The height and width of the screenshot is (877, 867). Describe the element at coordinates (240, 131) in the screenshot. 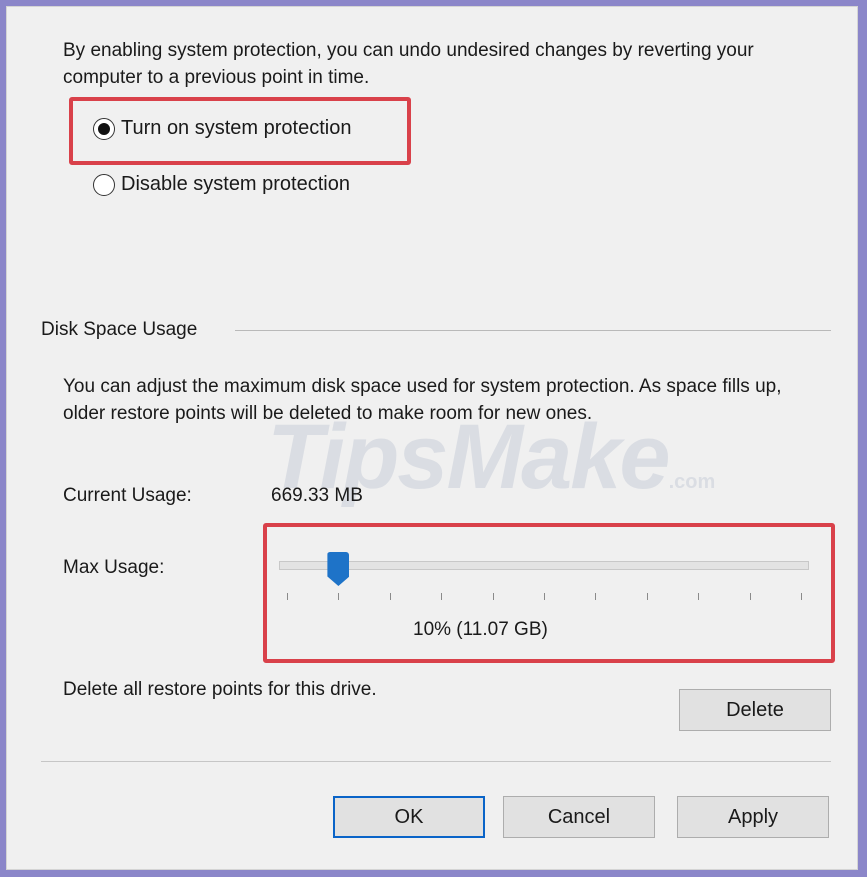

I see `highlight-box-radio` at that location.